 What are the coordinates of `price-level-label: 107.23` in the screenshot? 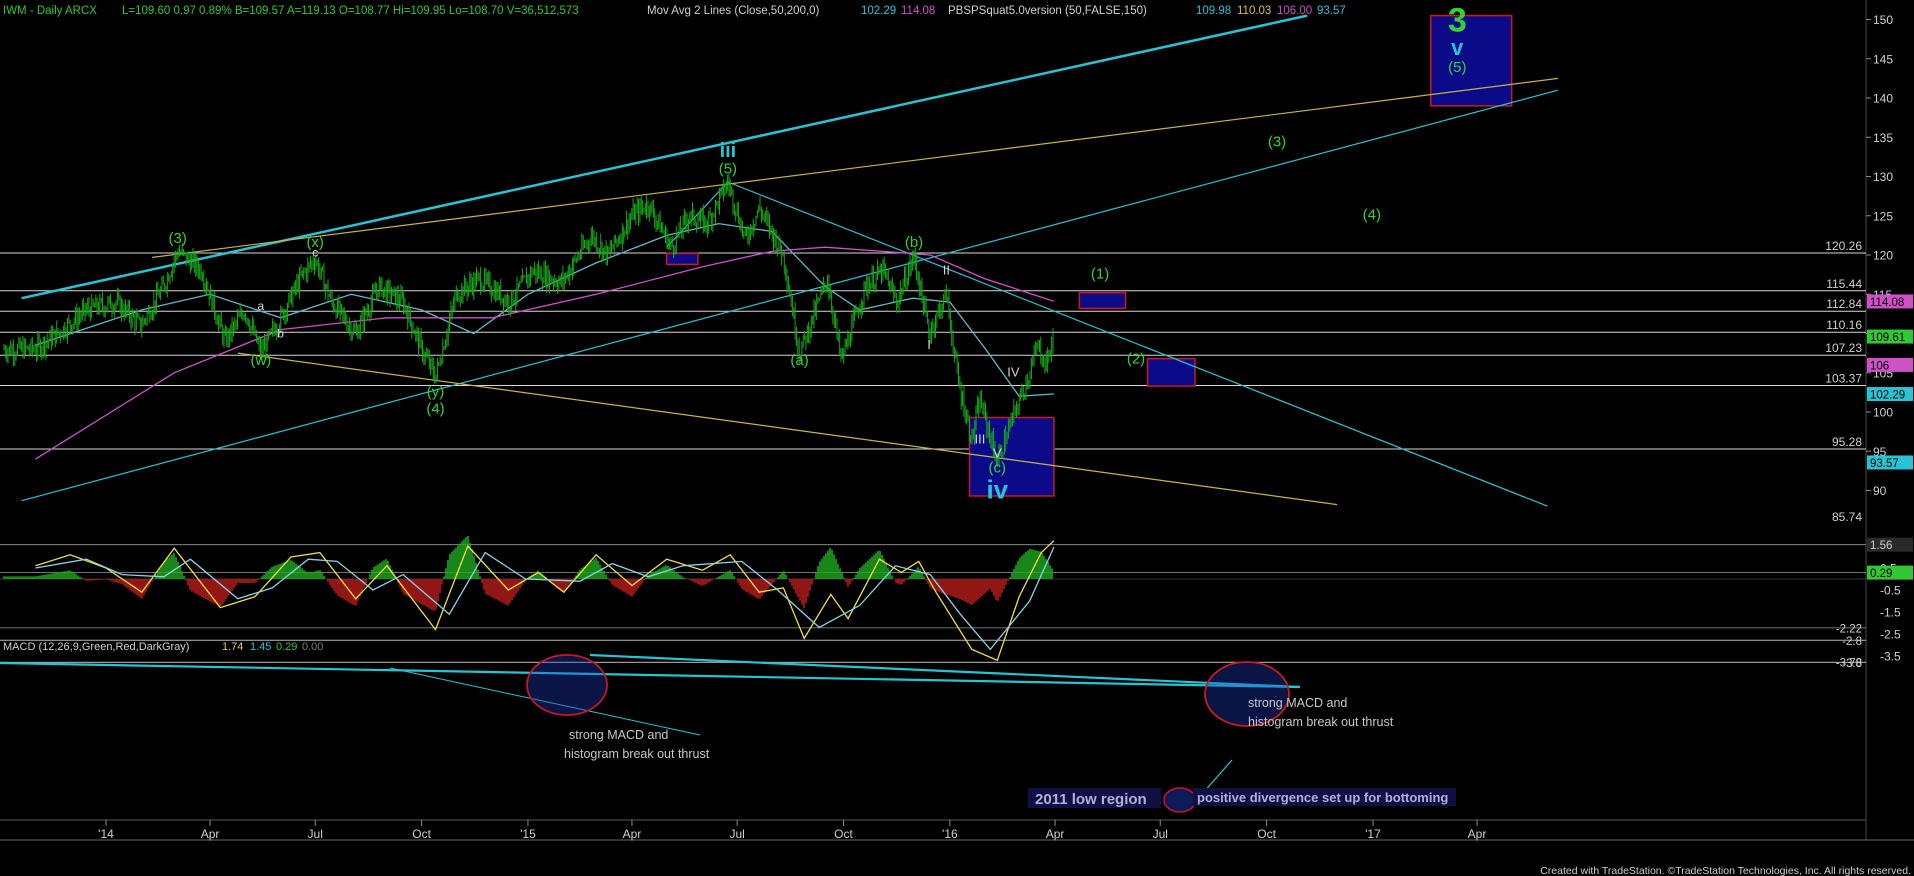 It's located at (1843, 348).